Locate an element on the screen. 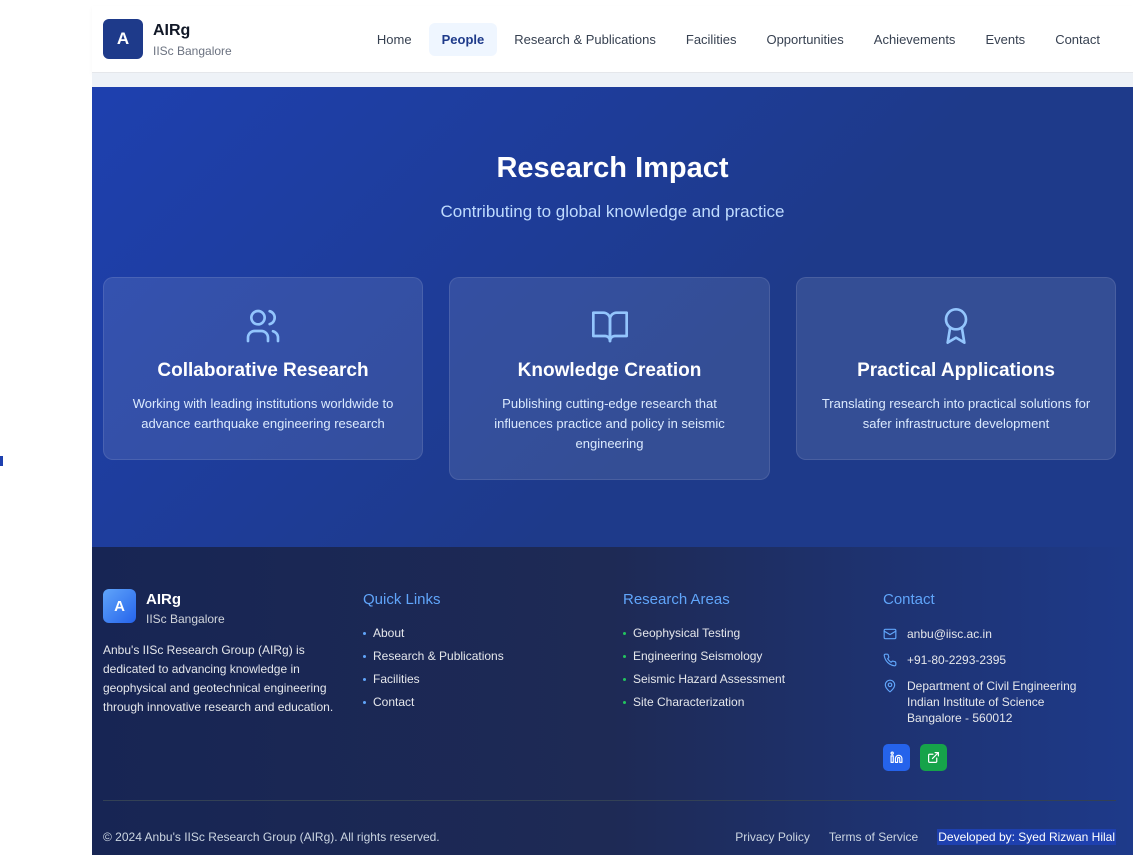 Image resolution: width=1133 pixels, height=855 pixels. linkedin-icon is located at coordinates (896, 757).